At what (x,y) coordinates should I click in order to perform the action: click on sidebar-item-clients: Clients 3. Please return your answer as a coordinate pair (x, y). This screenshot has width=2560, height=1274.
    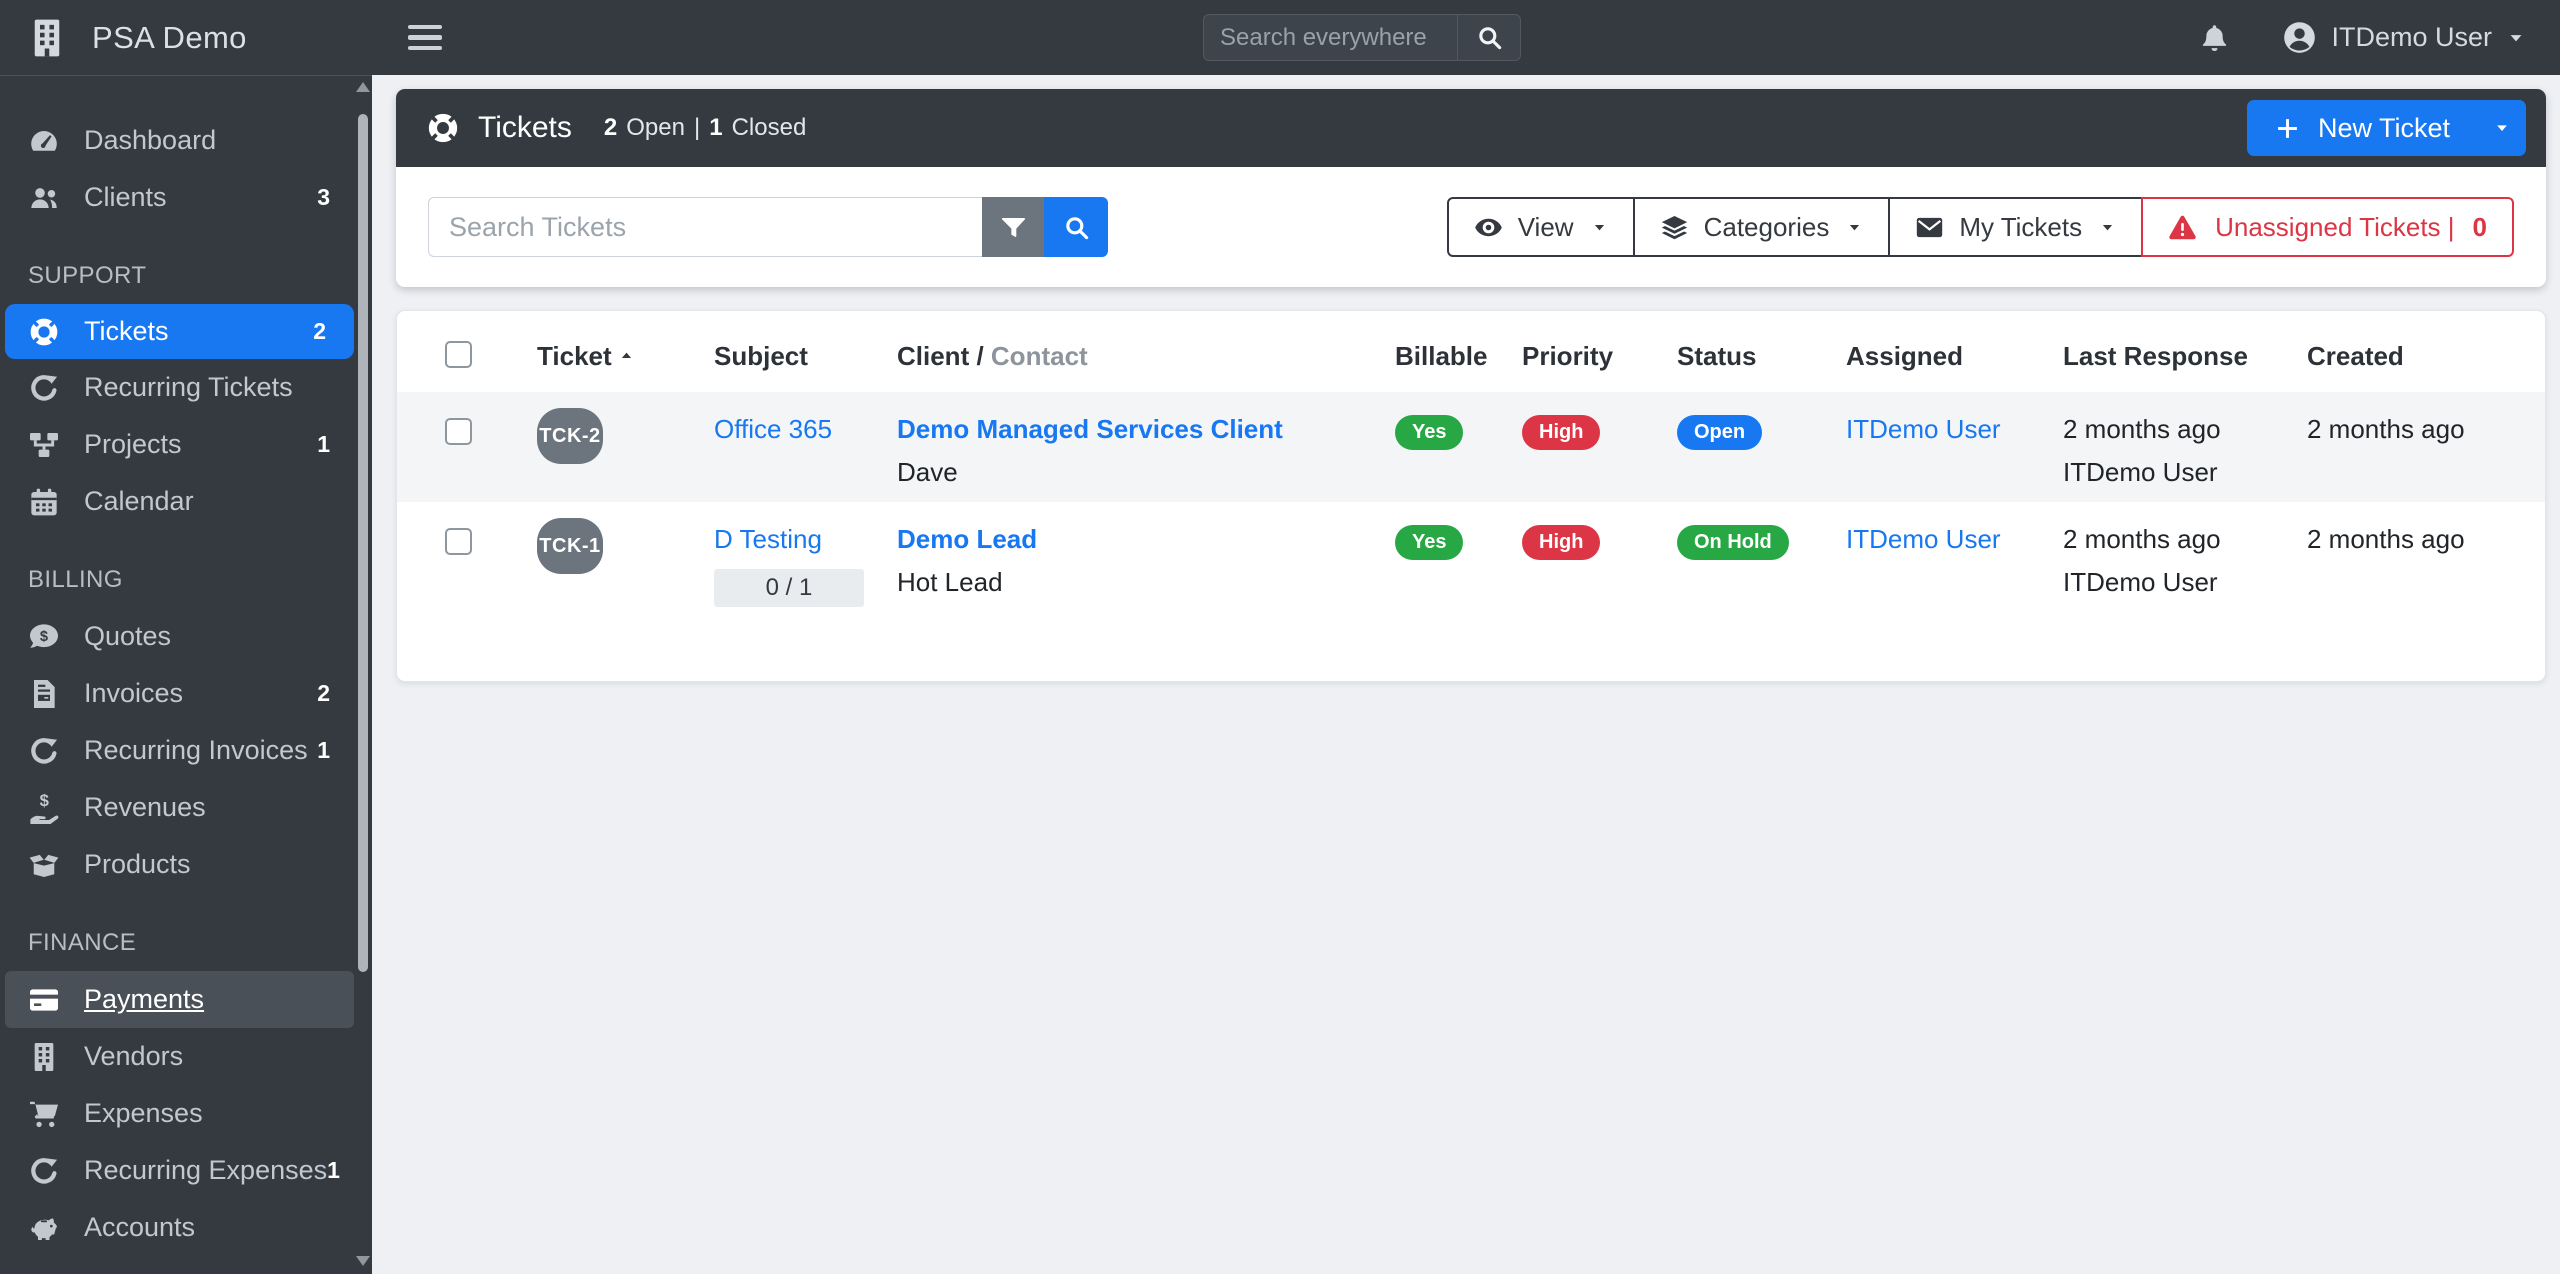
    Looking at the image, I should click on (186, 197).